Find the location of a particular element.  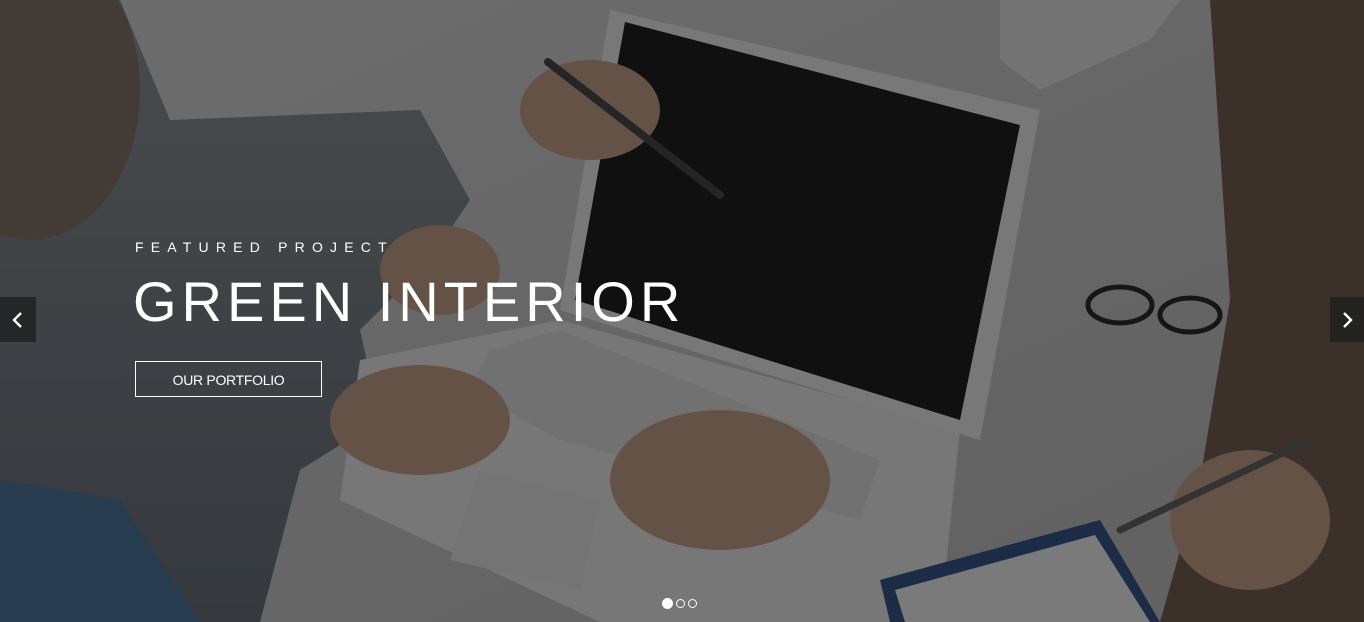

chevron-left-icon is located at coordinates (17, 319).